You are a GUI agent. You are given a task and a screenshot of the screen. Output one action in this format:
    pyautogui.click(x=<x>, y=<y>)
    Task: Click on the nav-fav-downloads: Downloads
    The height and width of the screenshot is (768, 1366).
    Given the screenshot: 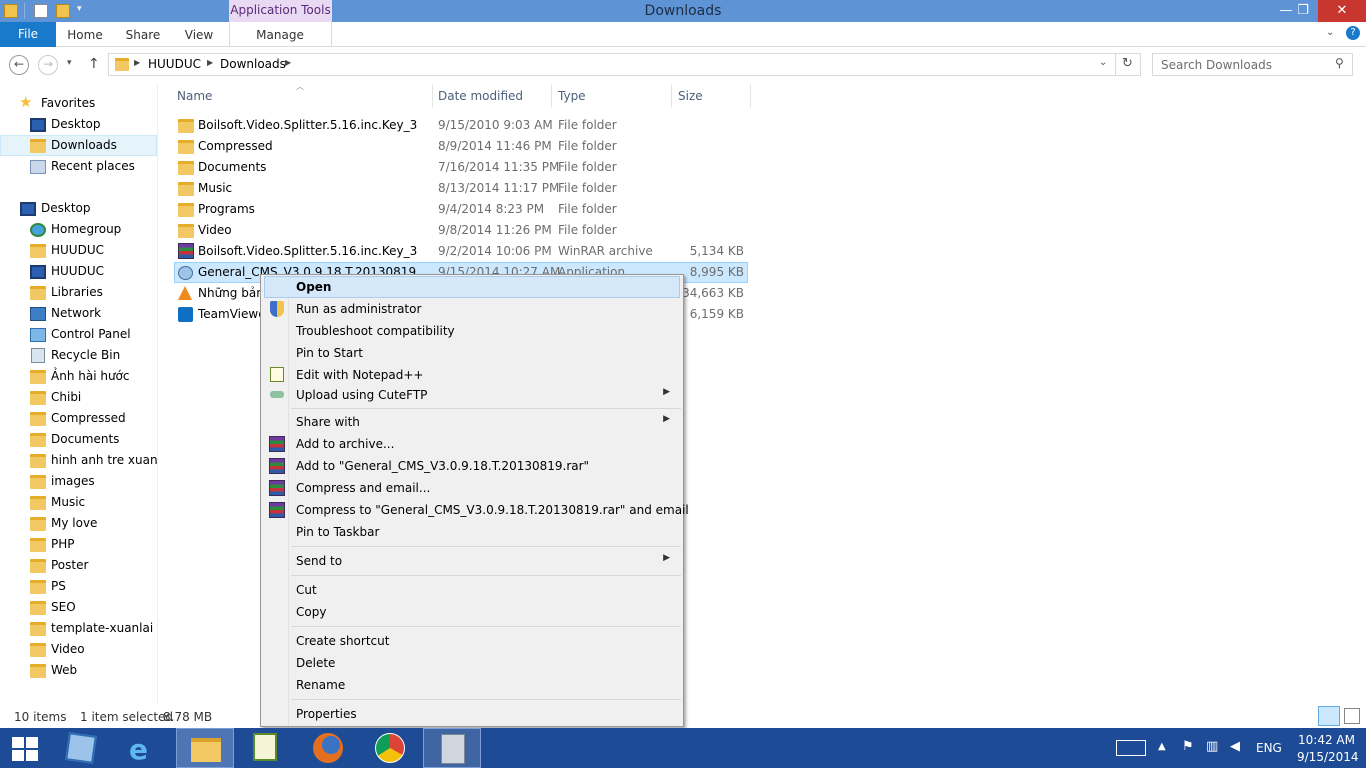 What is the action you would take?
    pyautogui.click(x=78, y=145)
    